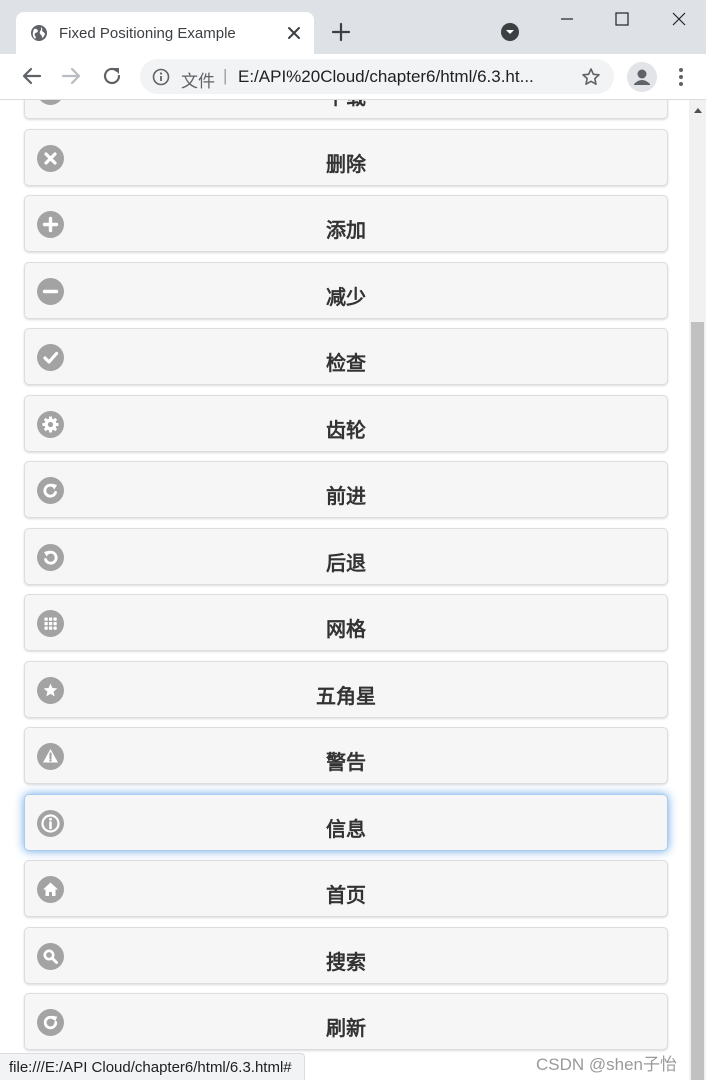  What do you see at coordinates (346, 896) in the screenshot?
I see `button-label: 首页` at bounding box center [346, 896].